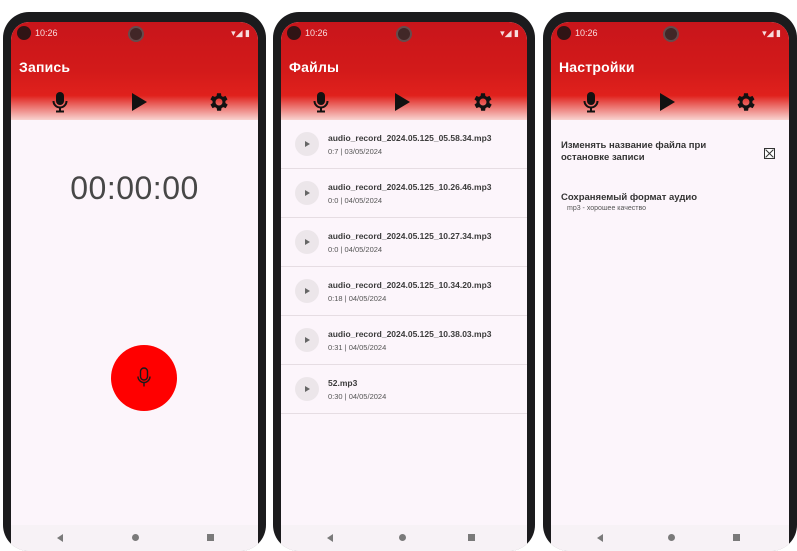 Image resolution: width=797 pixels, height=551 pixels. What do you see at coordinates (357, 396) in the screenshot?
I see `file-meta: 0:30 | 04/05/2024` at bounding box center [357, 396].